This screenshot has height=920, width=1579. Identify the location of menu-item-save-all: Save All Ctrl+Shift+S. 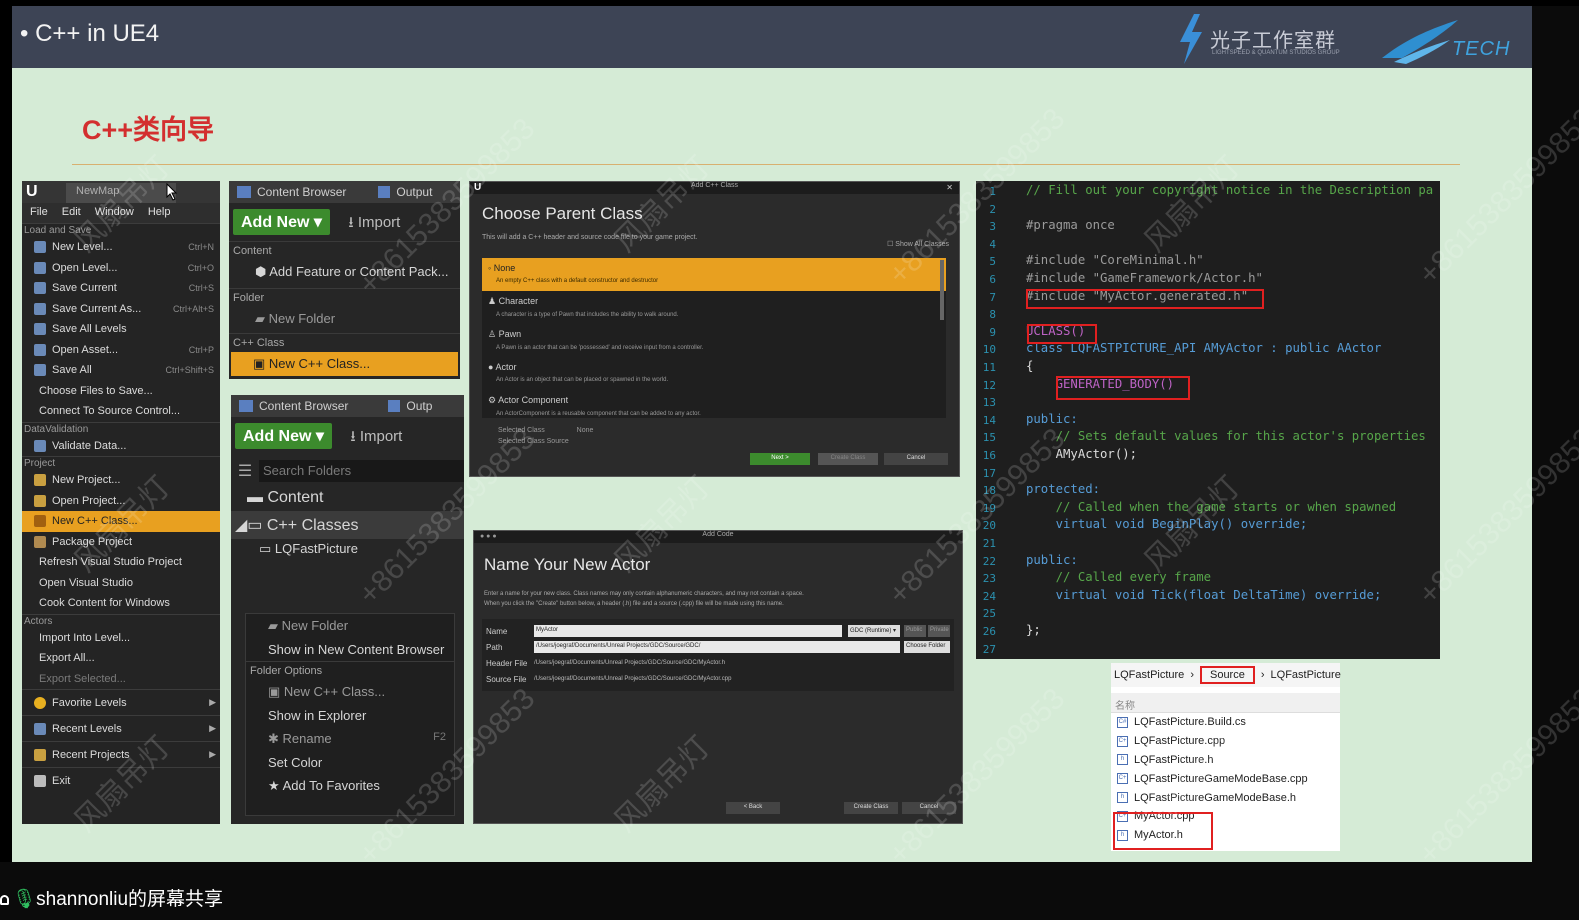
(121, 370).